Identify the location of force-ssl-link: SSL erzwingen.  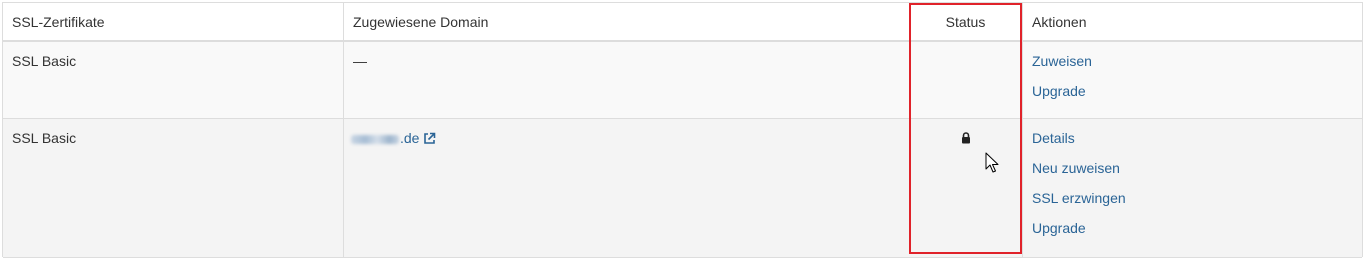
(1079, 198).